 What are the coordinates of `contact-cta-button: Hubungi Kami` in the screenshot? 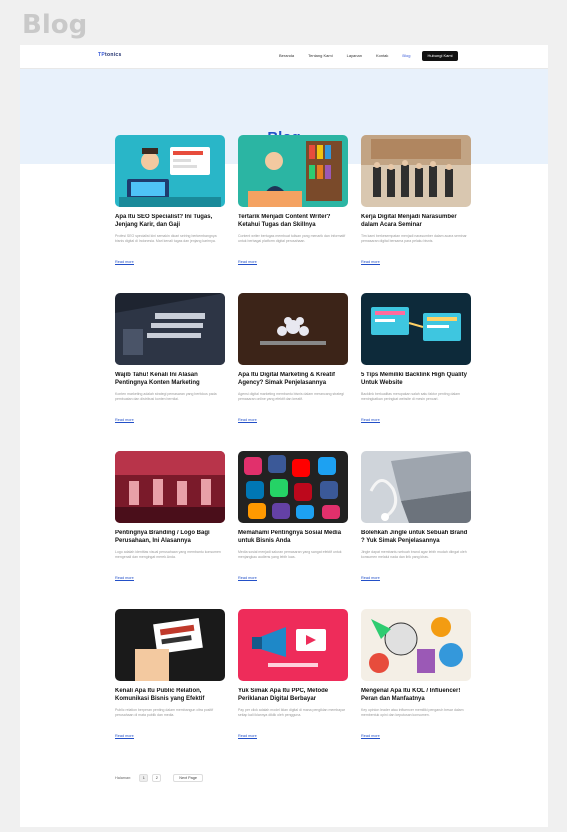 It's located at (440, 56).